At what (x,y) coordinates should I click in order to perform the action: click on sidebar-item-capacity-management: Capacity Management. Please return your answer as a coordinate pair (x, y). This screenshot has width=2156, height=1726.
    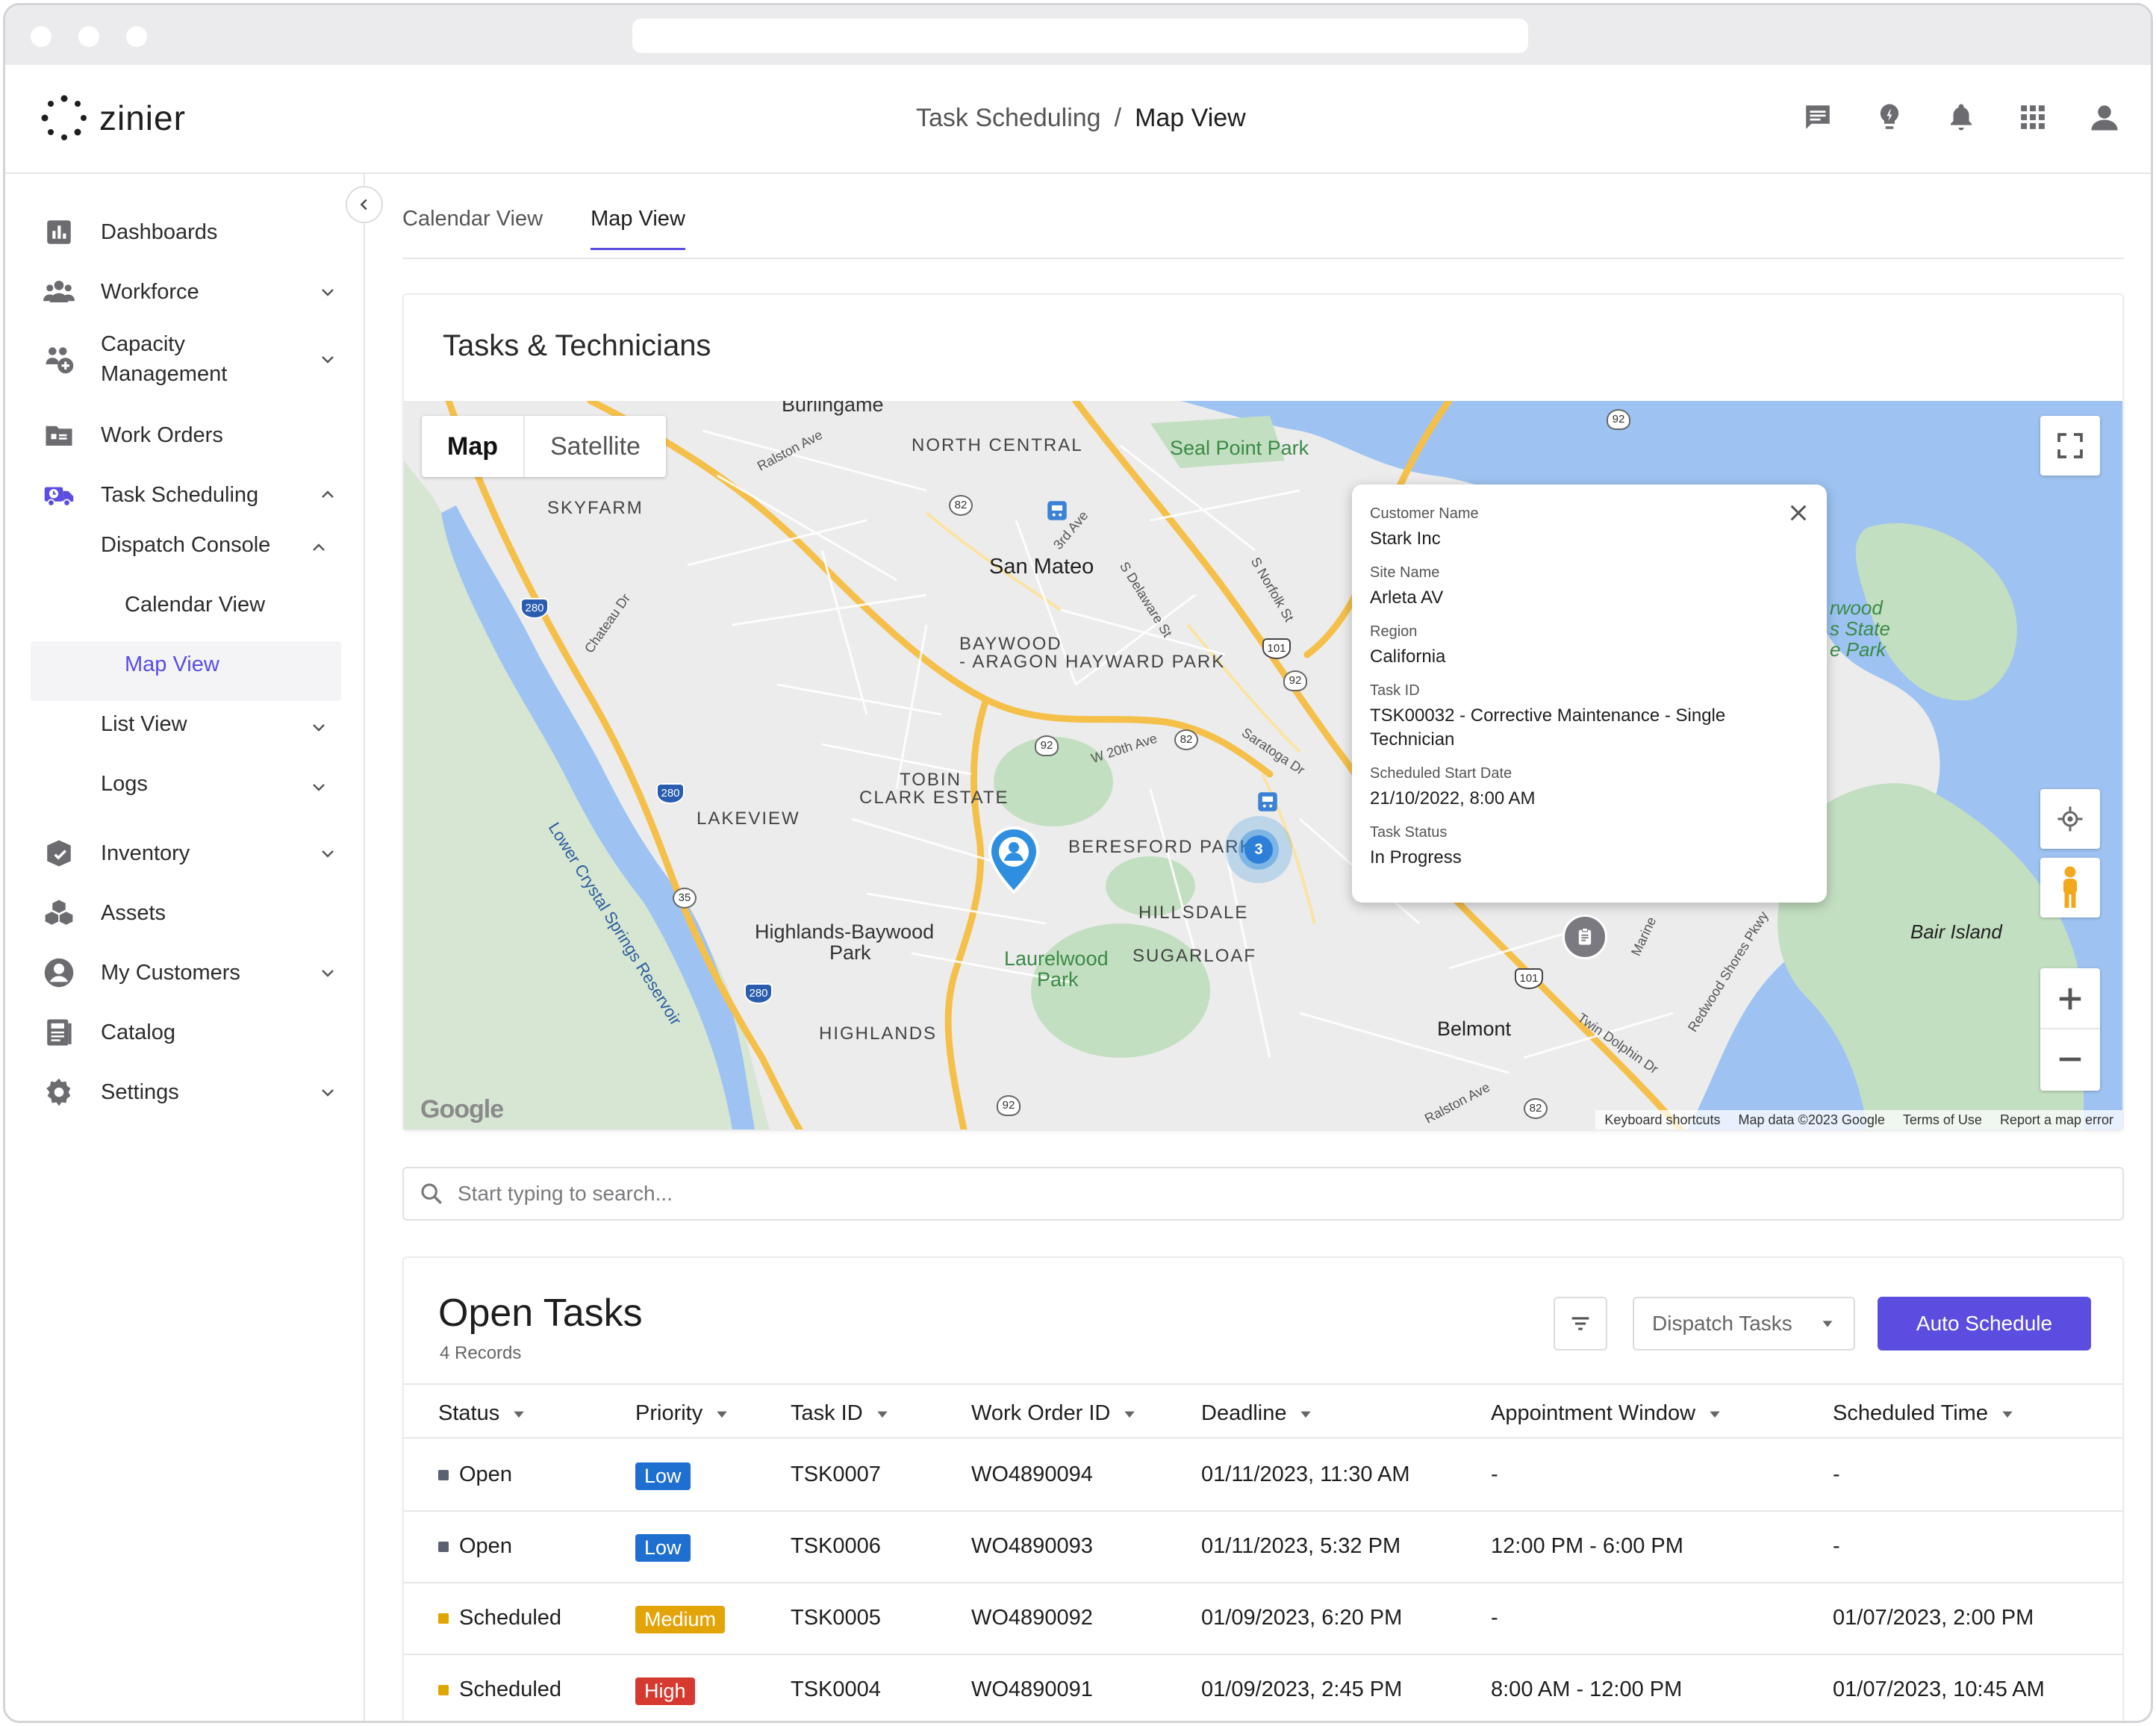
    Looking at the image, I should click on (192, 359).